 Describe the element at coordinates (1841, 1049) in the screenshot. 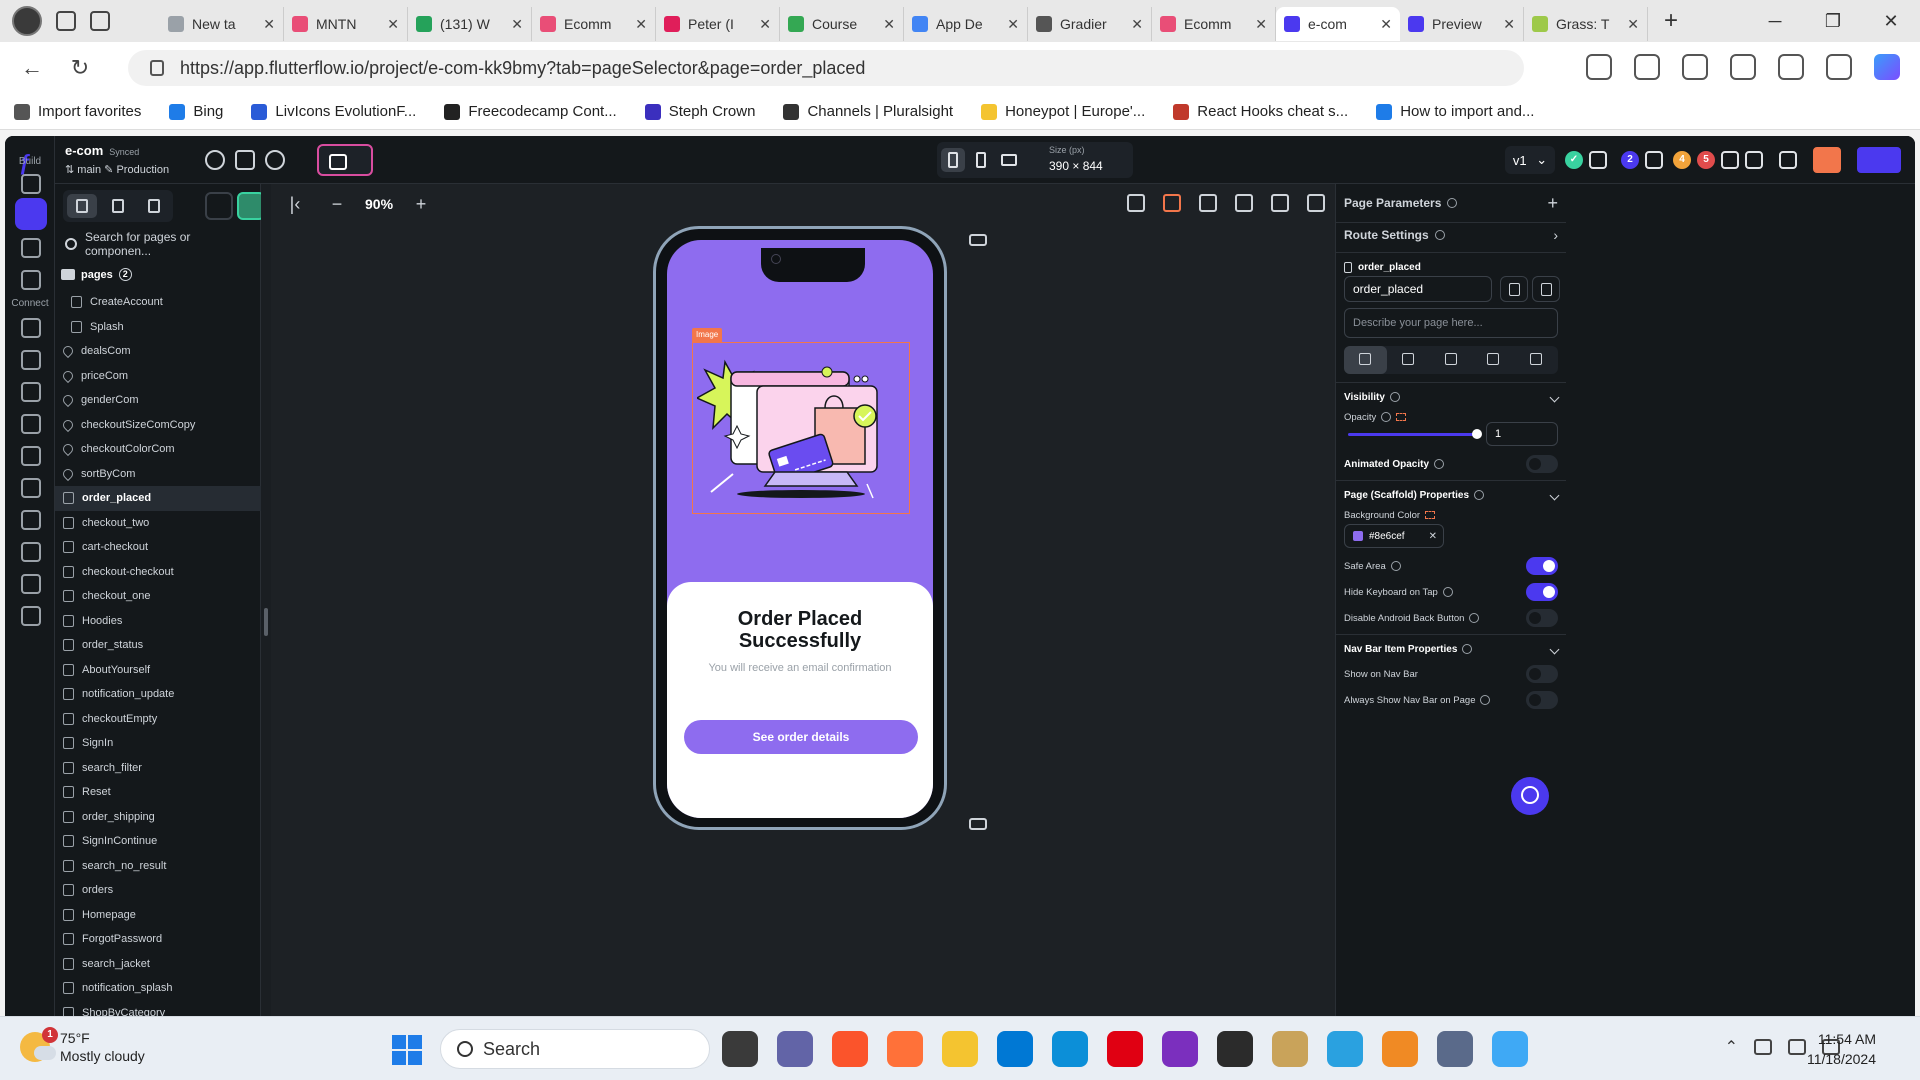

I see `clock: 11:54 AM 11/18/2024` at that location.